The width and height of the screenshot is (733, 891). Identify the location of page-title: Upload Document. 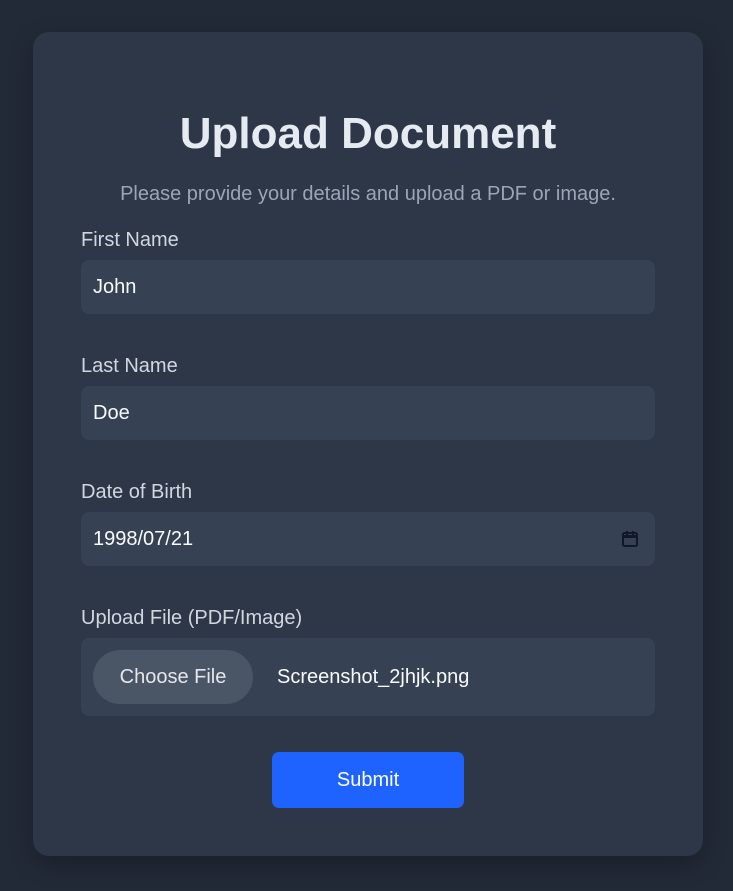
(368, 133).